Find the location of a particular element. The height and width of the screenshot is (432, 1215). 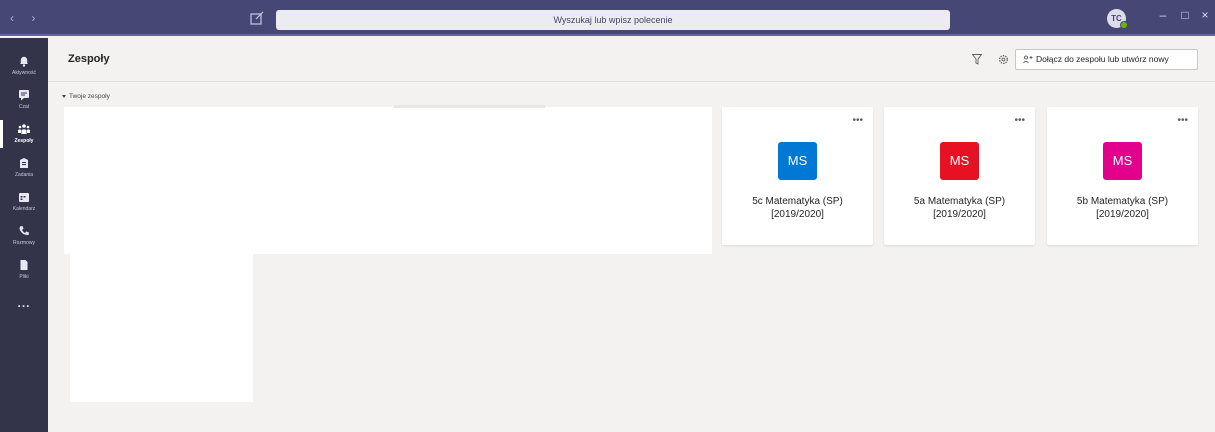

appbar-item-chat: Czat is located at coordinates (24, 102).